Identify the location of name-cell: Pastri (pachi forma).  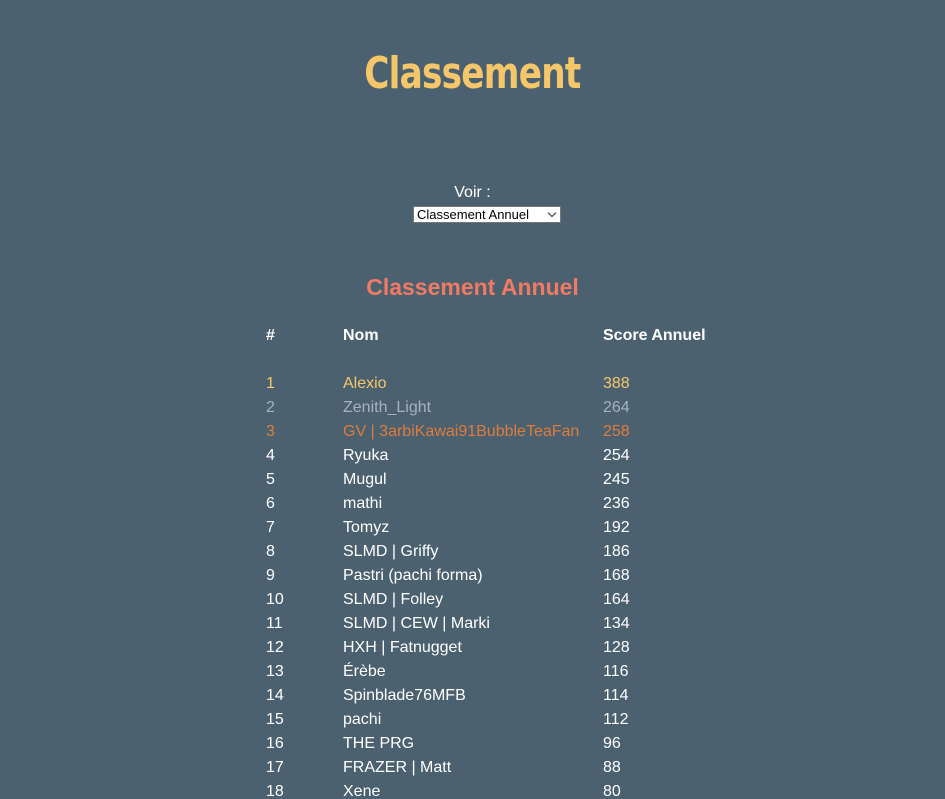
(413, 575).